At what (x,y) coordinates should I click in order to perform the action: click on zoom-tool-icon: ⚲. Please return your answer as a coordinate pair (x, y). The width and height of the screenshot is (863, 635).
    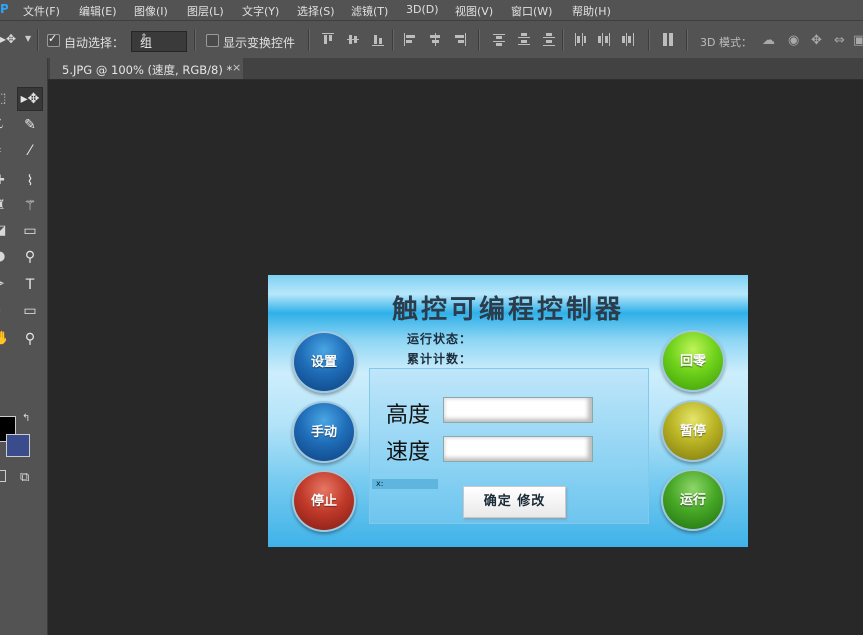
    Looking at the image, I should click on (30, 339).